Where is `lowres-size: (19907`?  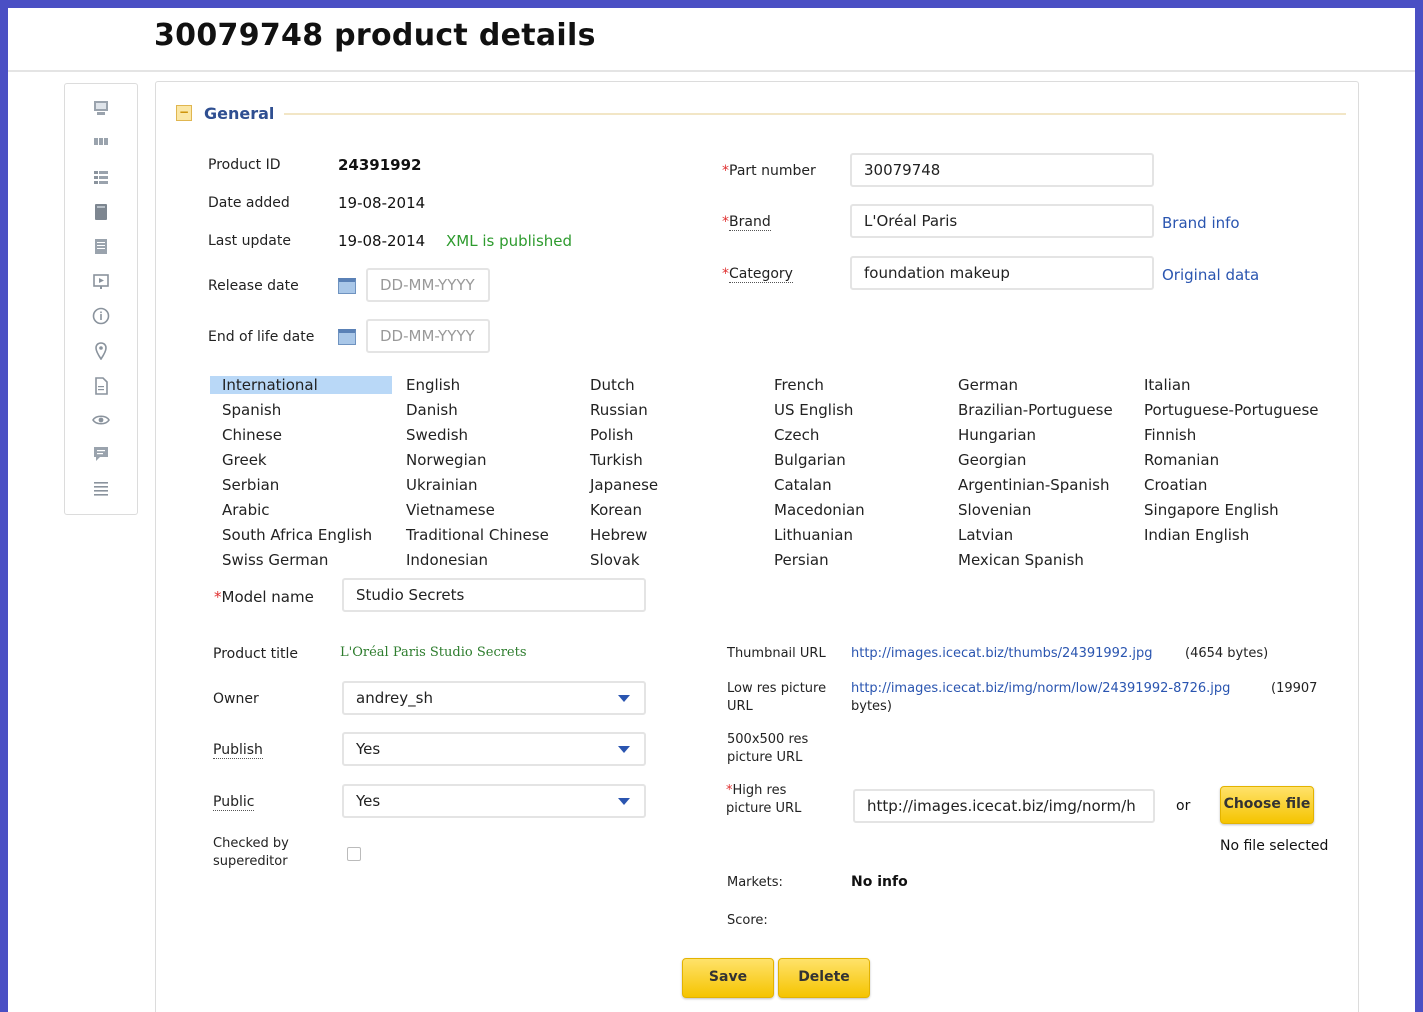
lowres-size: (19907 is located at coordinates (1294, 688).